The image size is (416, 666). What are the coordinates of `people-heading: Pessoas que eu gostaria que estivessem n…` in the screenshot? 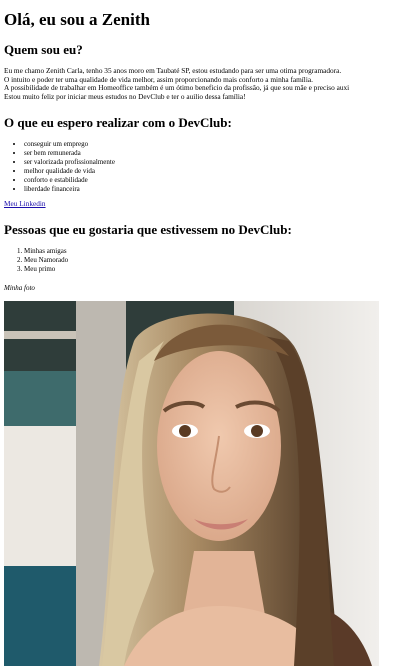 It's located at (148, 229).